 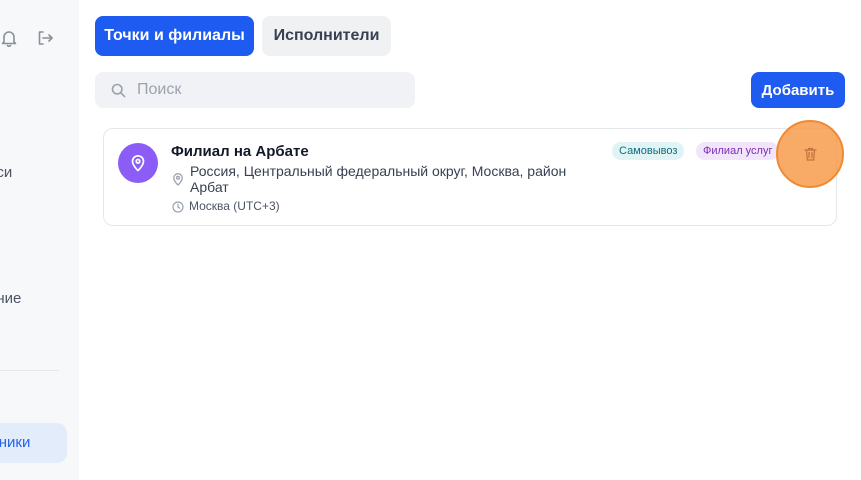 I want to click on tab-branches: Точки и филиалы, so click(x=174, y=36).